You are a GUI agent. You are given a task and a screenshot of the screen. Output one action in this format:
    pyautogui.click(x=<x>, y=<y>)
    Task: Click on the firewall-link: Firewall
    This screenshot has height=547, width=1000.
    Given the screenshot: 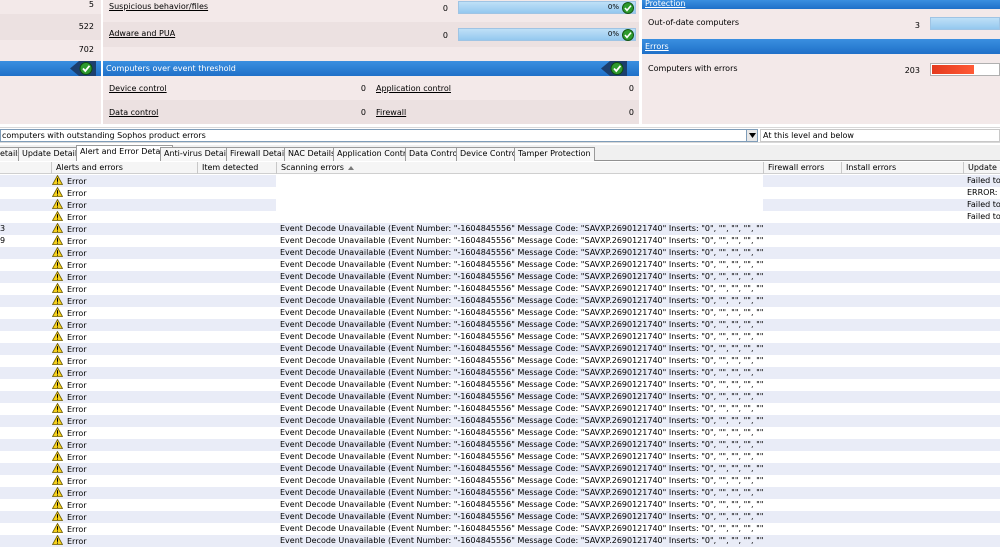 What is the action you would take?
    pyautogui.click(x=391, y=112)
    